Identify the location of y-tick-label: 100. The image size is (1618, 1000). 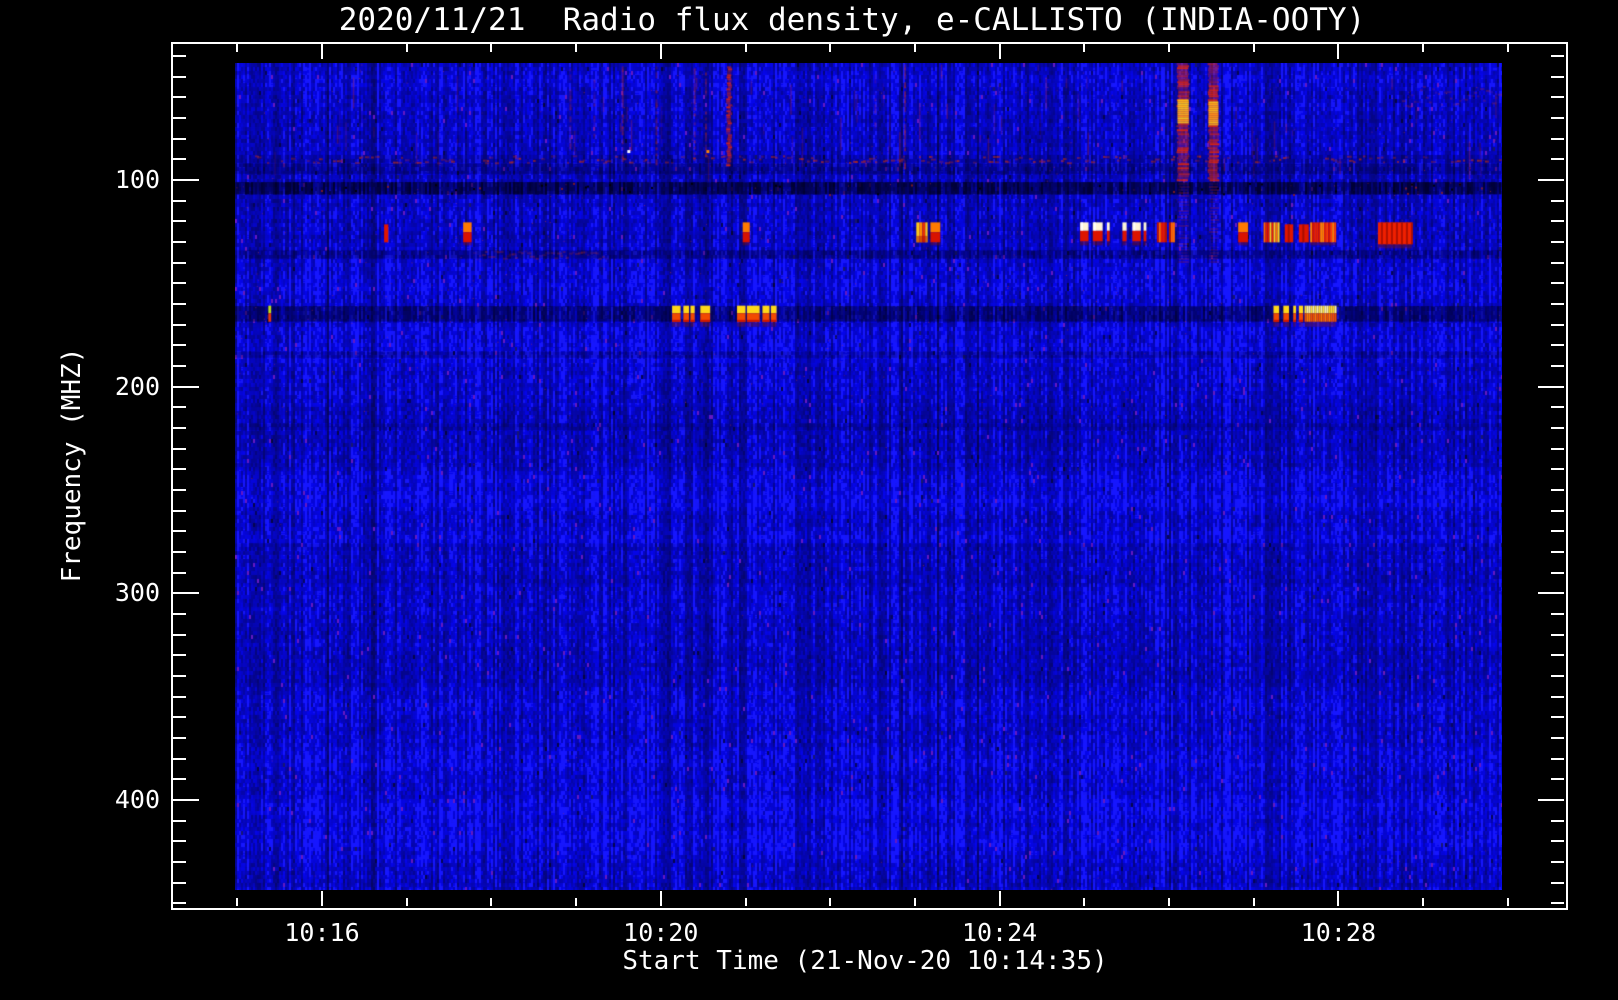
(137, 179).